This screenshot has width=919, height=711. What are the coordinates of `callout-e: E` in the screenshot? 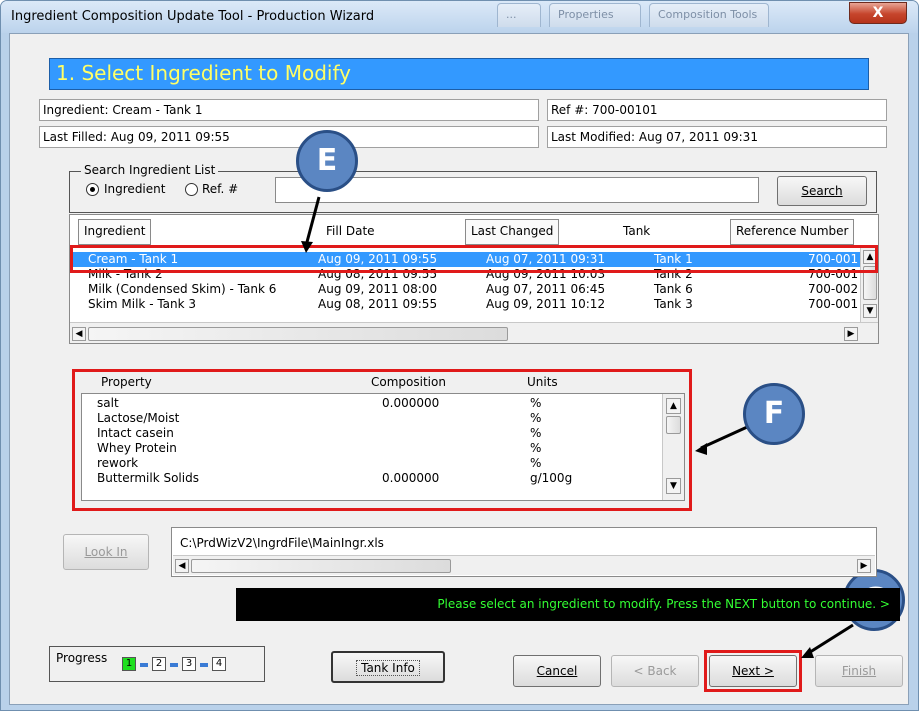 It's located at (327, 161).